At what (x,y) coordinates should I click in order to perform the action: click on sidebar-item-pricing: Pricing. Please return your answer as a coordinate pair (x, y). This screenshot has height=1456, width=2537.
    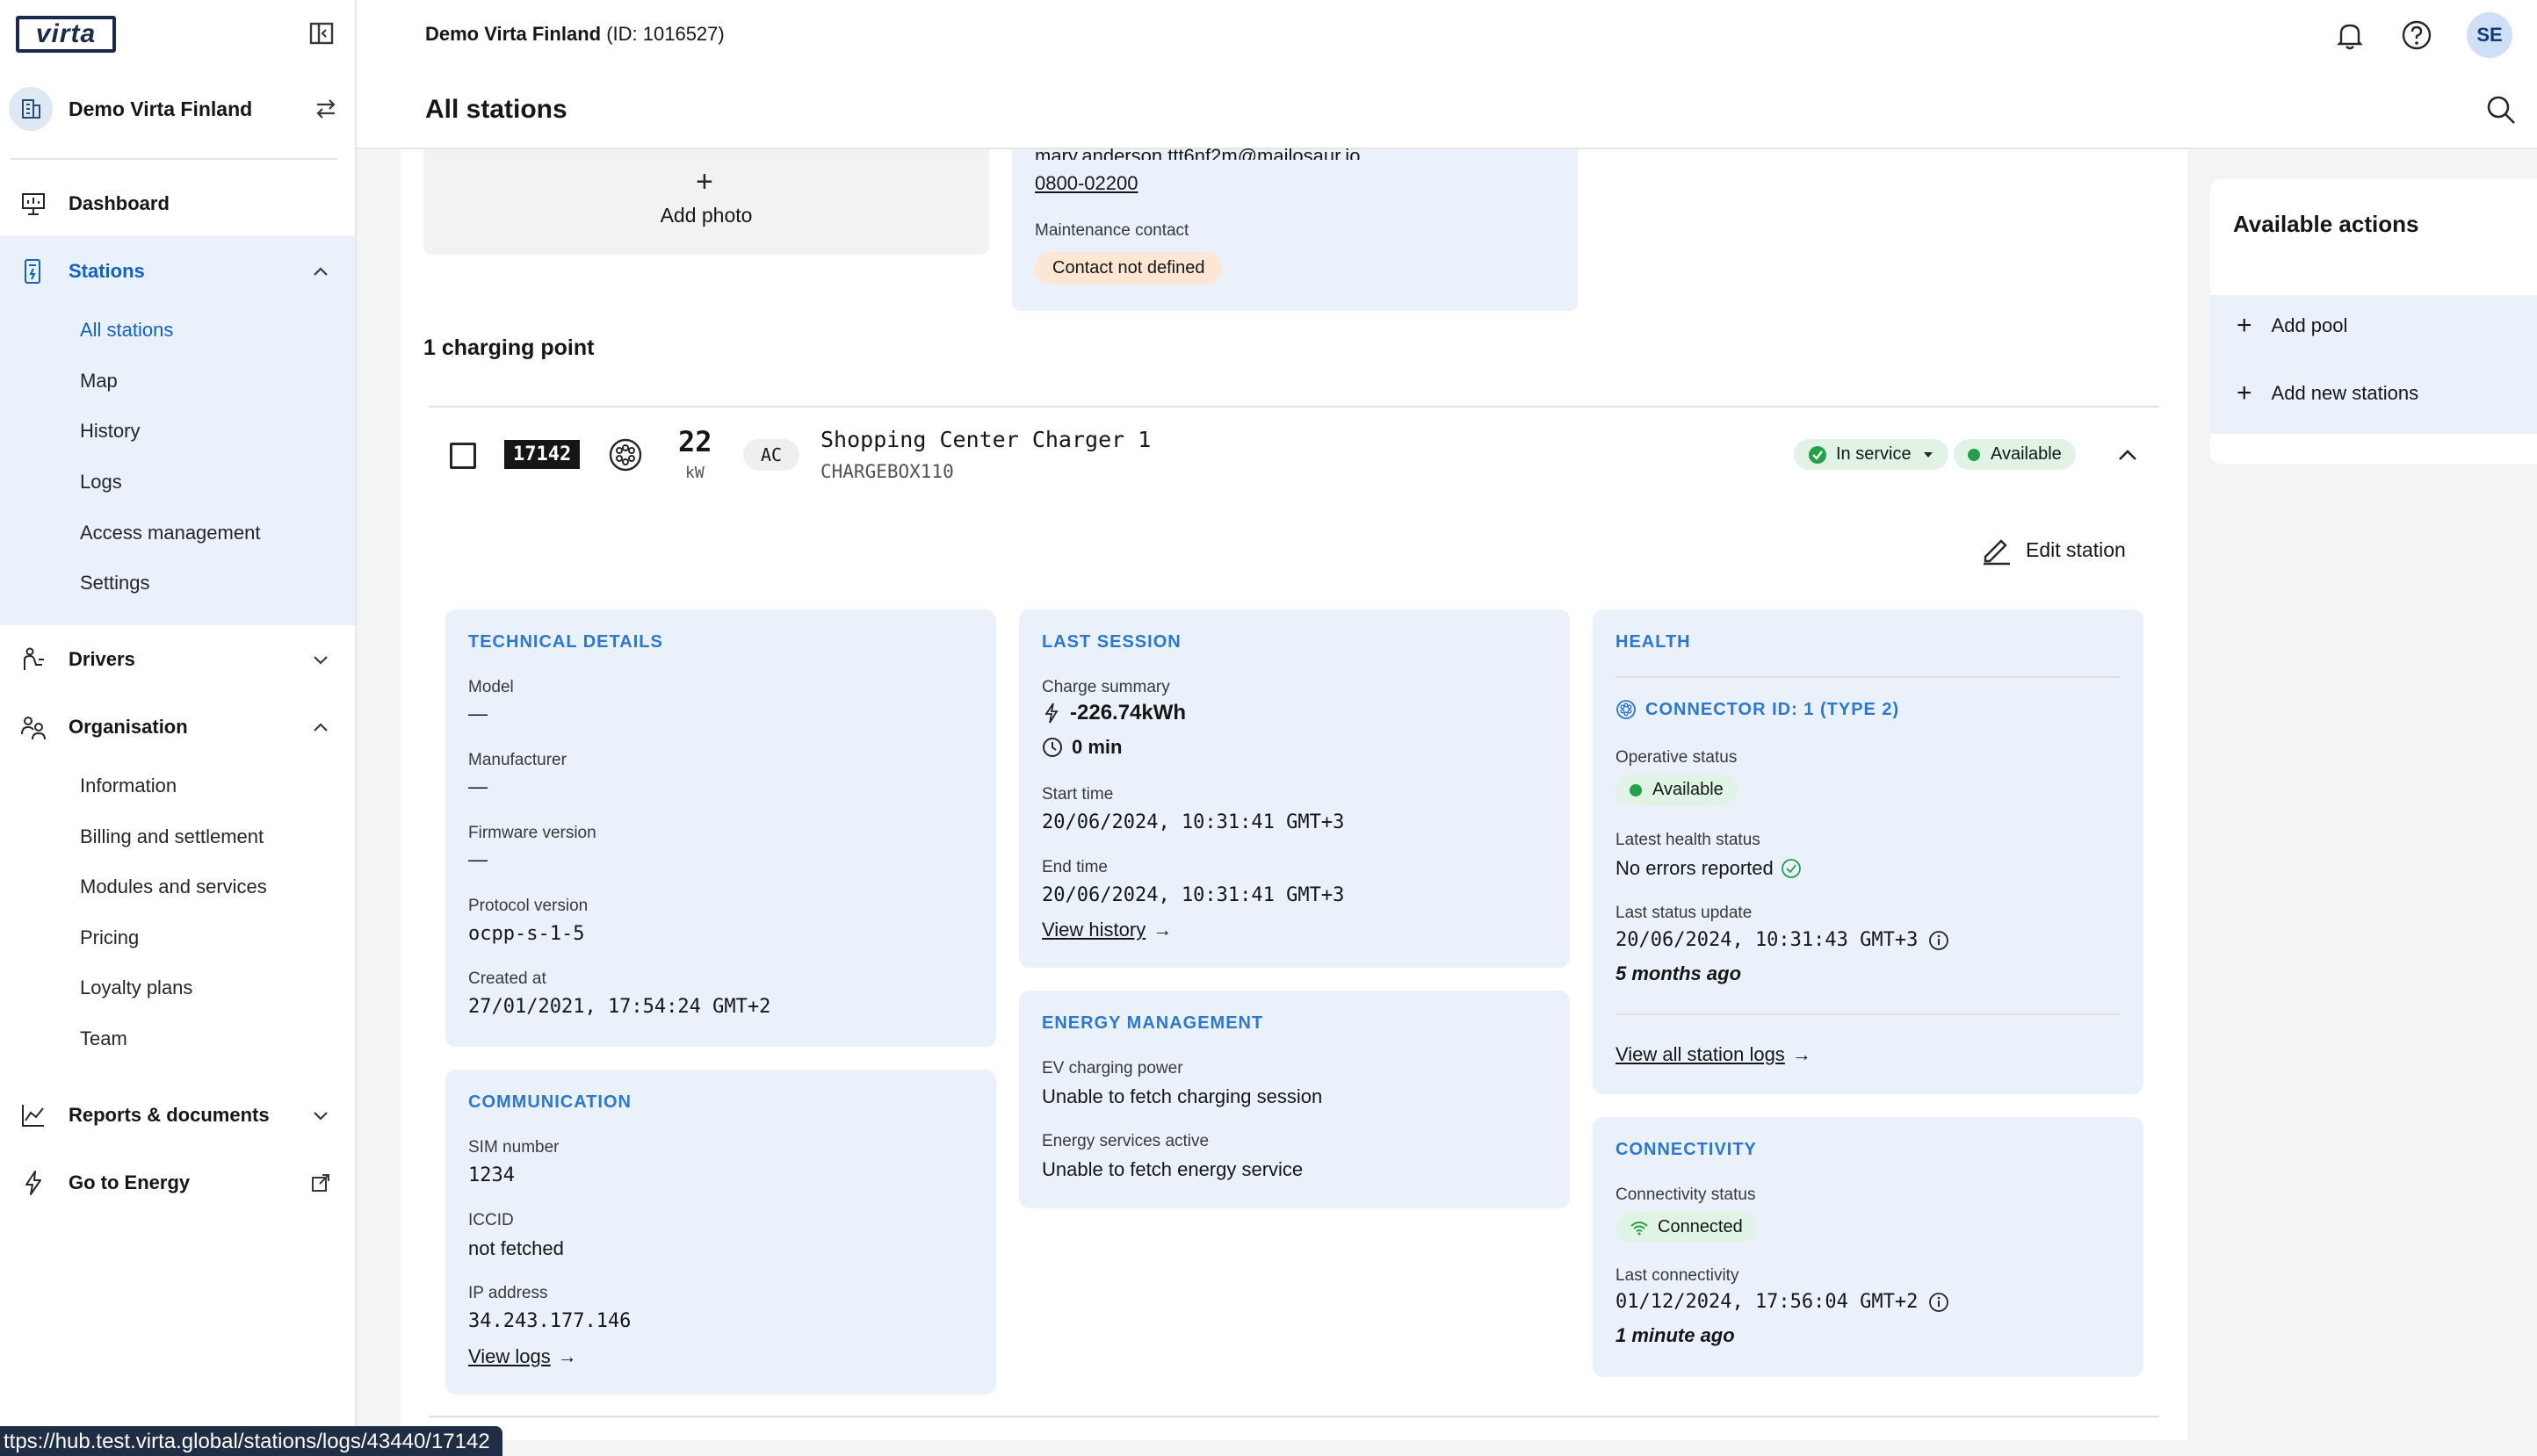
    Looking at the image, I should click on (109, 937).